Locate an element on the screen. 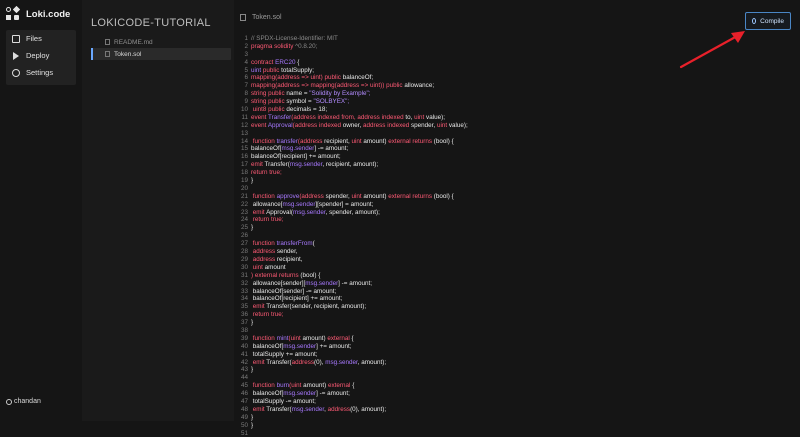  nav-item-deploy: Deploy is located at coordinates (41, 55).